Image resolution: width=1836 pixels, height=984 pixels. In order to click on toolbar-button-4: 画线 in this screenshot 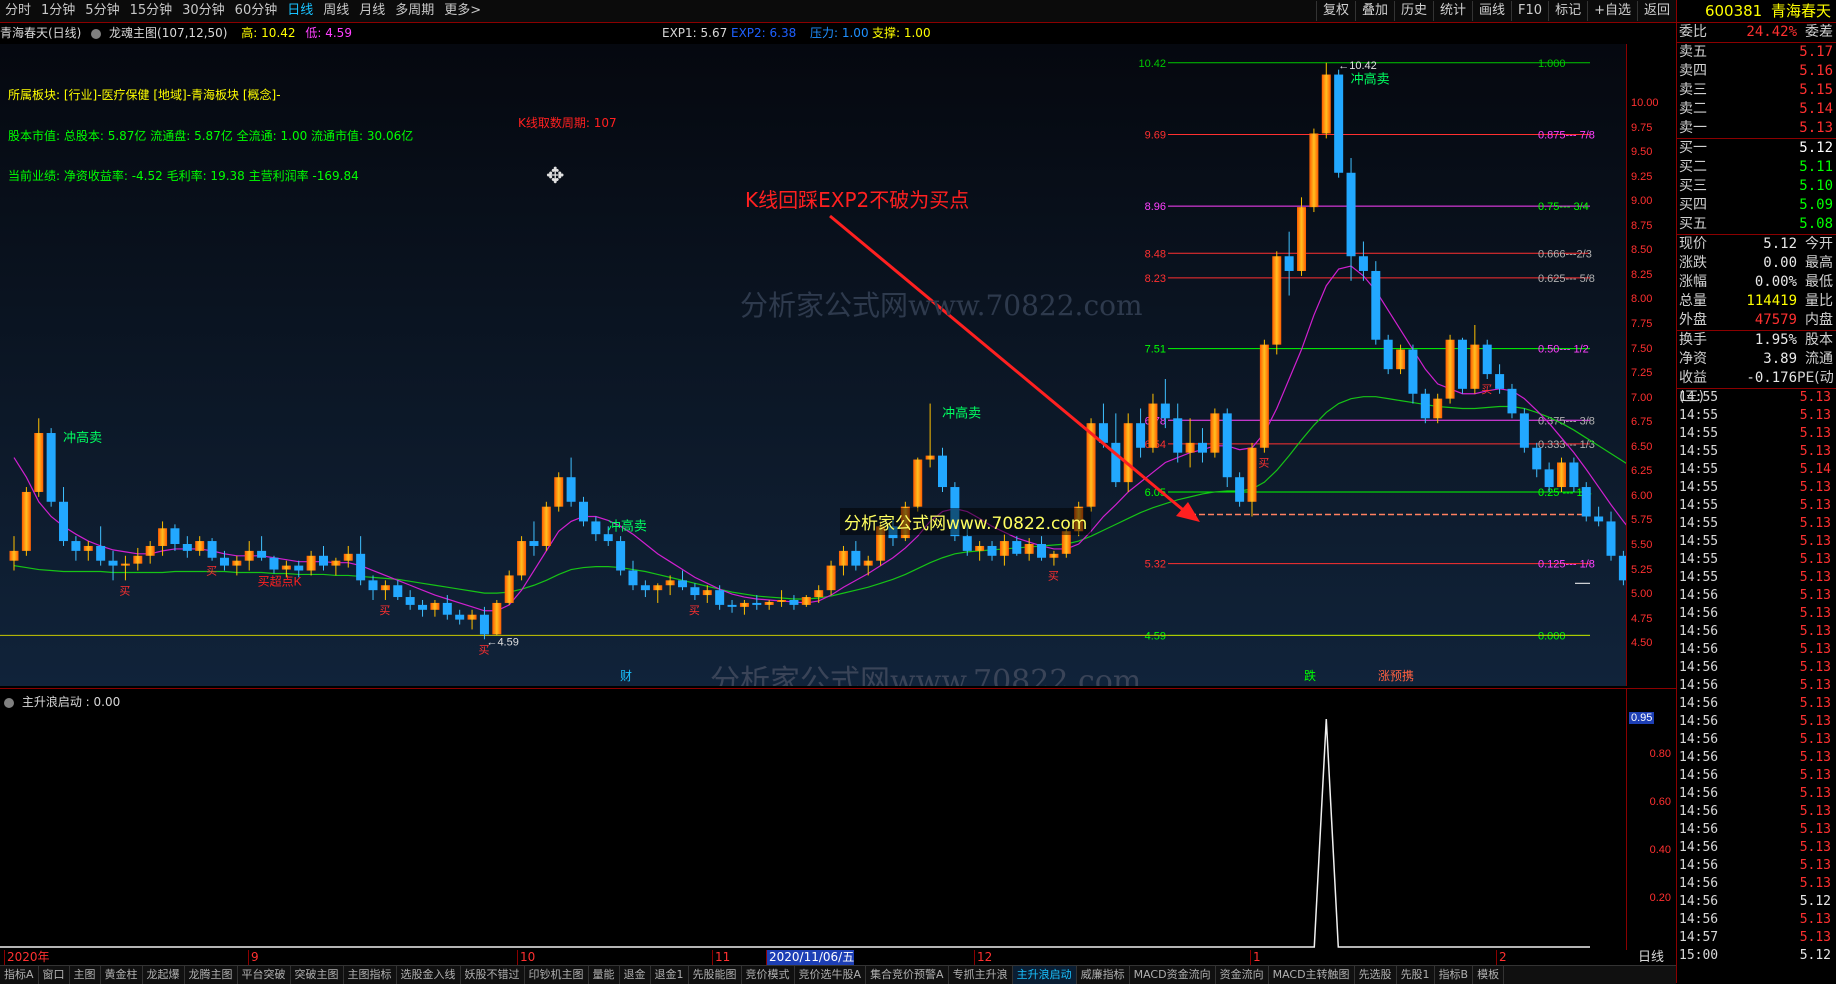, I will do `click(1491, 11)`.